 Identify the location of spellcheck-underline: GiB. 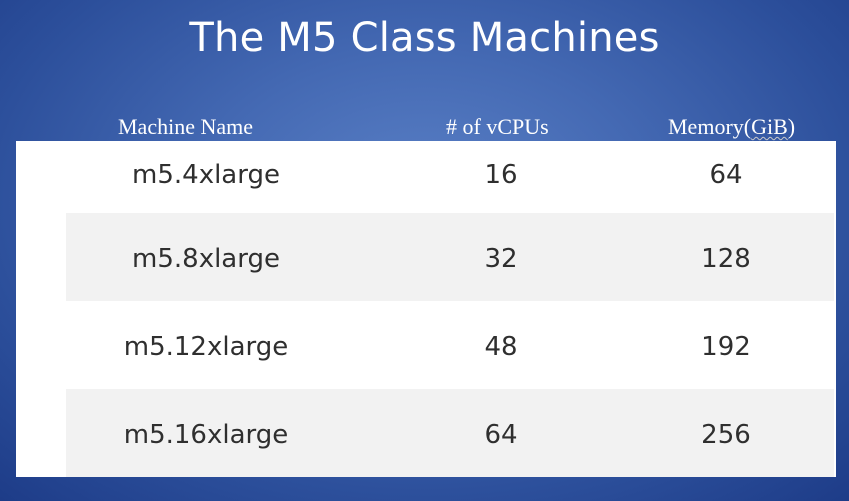
(769, 126).